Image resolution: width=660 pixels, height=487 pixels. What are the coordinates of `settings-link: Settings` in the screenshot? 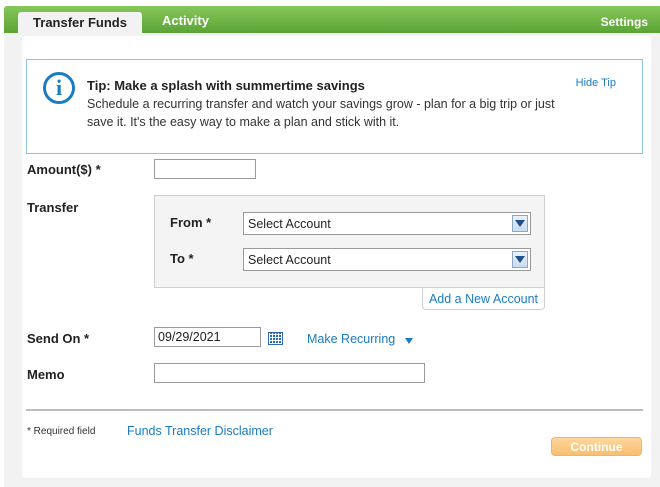 It's located at (624, 22).